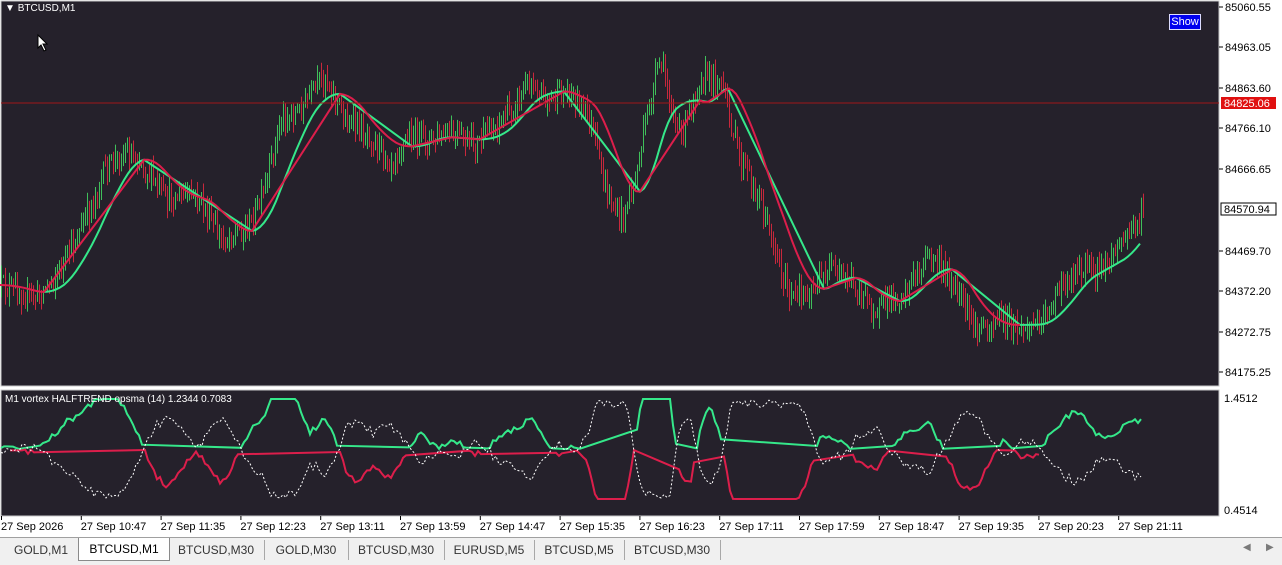  I want to click on tab-gold-m30: GOLD,M30, so click(306, 550).